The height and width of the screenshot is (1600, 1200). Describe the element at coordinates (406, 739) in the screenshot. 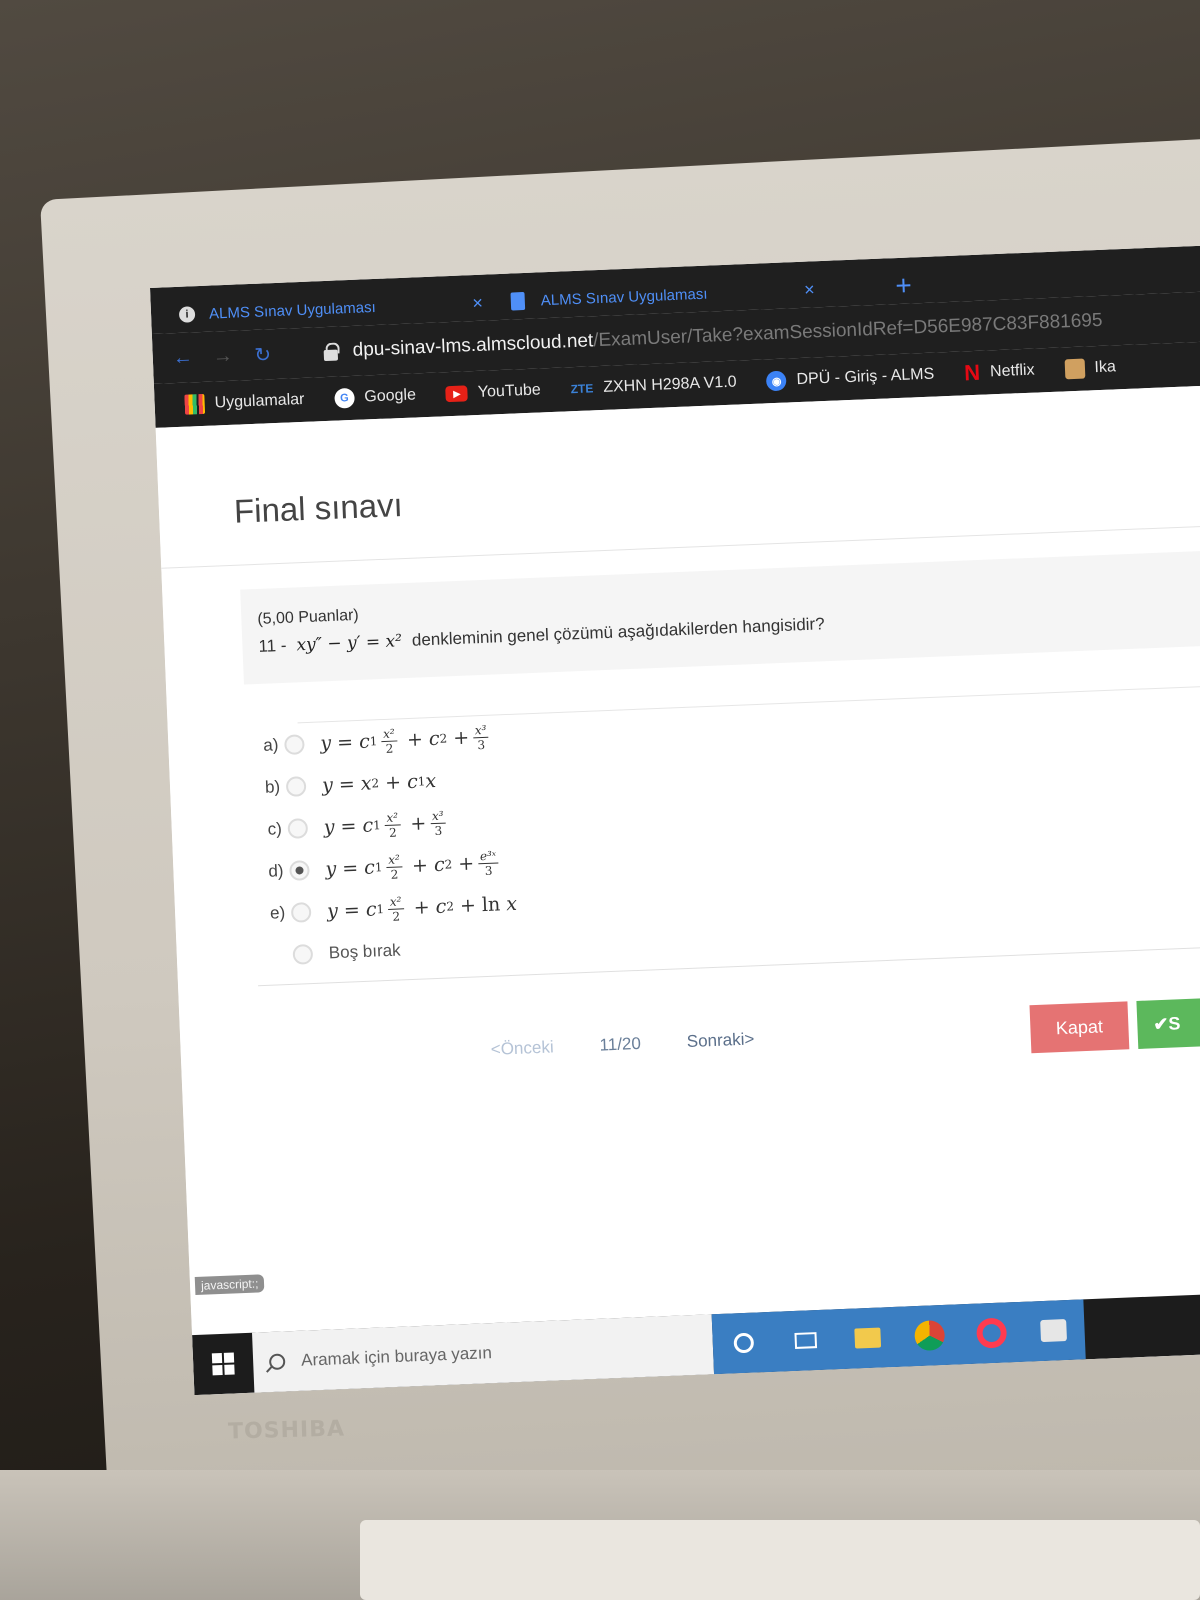

I see `option-formula: y = c1 x² 2 + c2 + x³ 3` at that location.